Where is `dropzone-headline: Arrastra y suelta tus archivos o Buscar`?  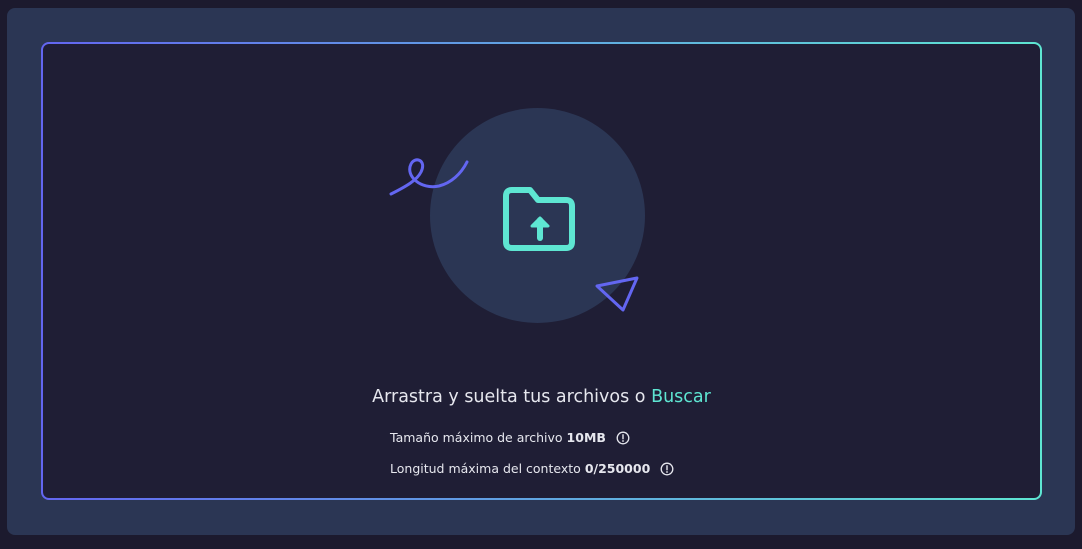 dropzone-headline: Arrastra y suelta tus archivos o Buscar is located at coordinates (541, 397).